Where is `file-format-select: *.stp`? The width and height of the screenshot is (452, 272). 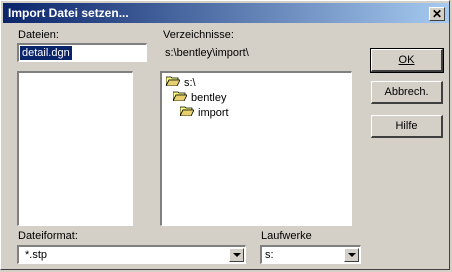 file-format-select: *.stp is located at coordinates (131, 254).